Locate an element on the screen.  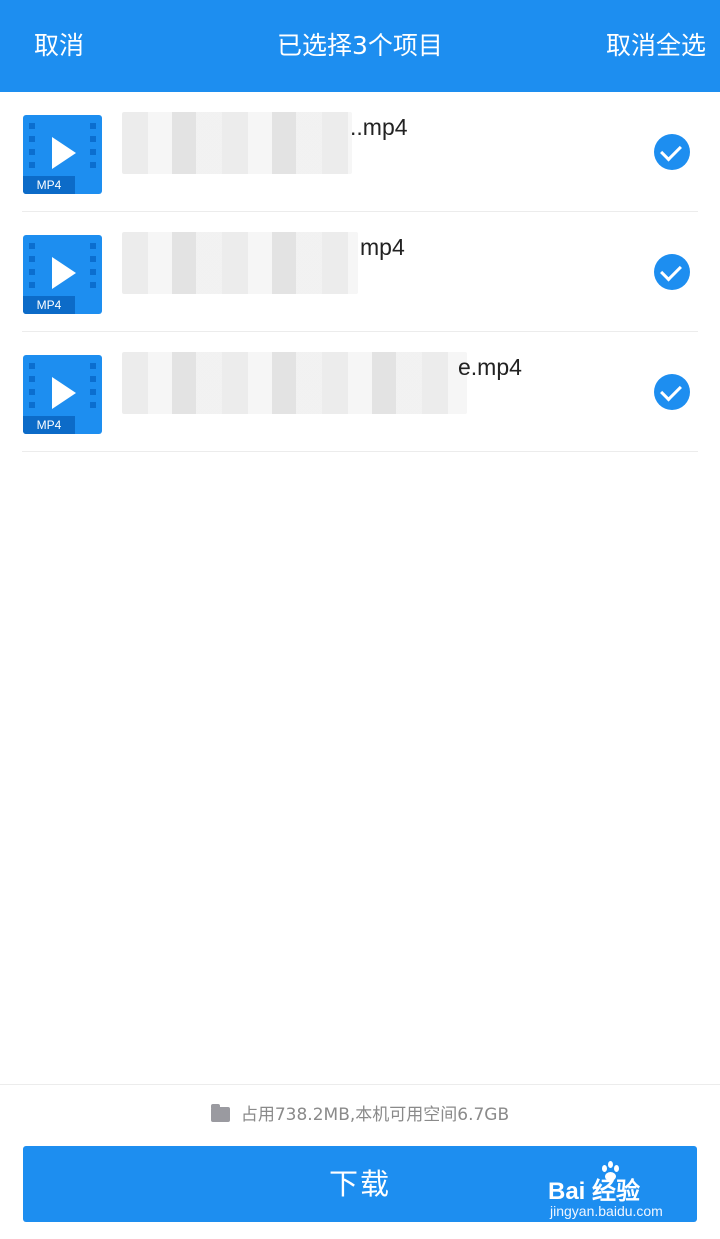
file-row: MP4 mp4 is located at coordinates (360, 272).